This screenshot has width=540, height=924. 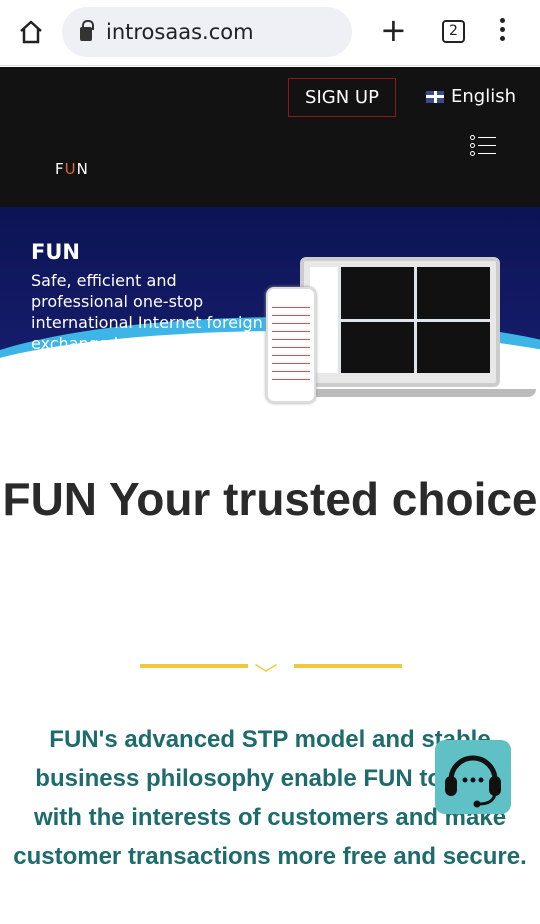 What do you see at coordinates (400, 322) in the screenshot?
I see `laptop-image` at bounding box center [400, 322].